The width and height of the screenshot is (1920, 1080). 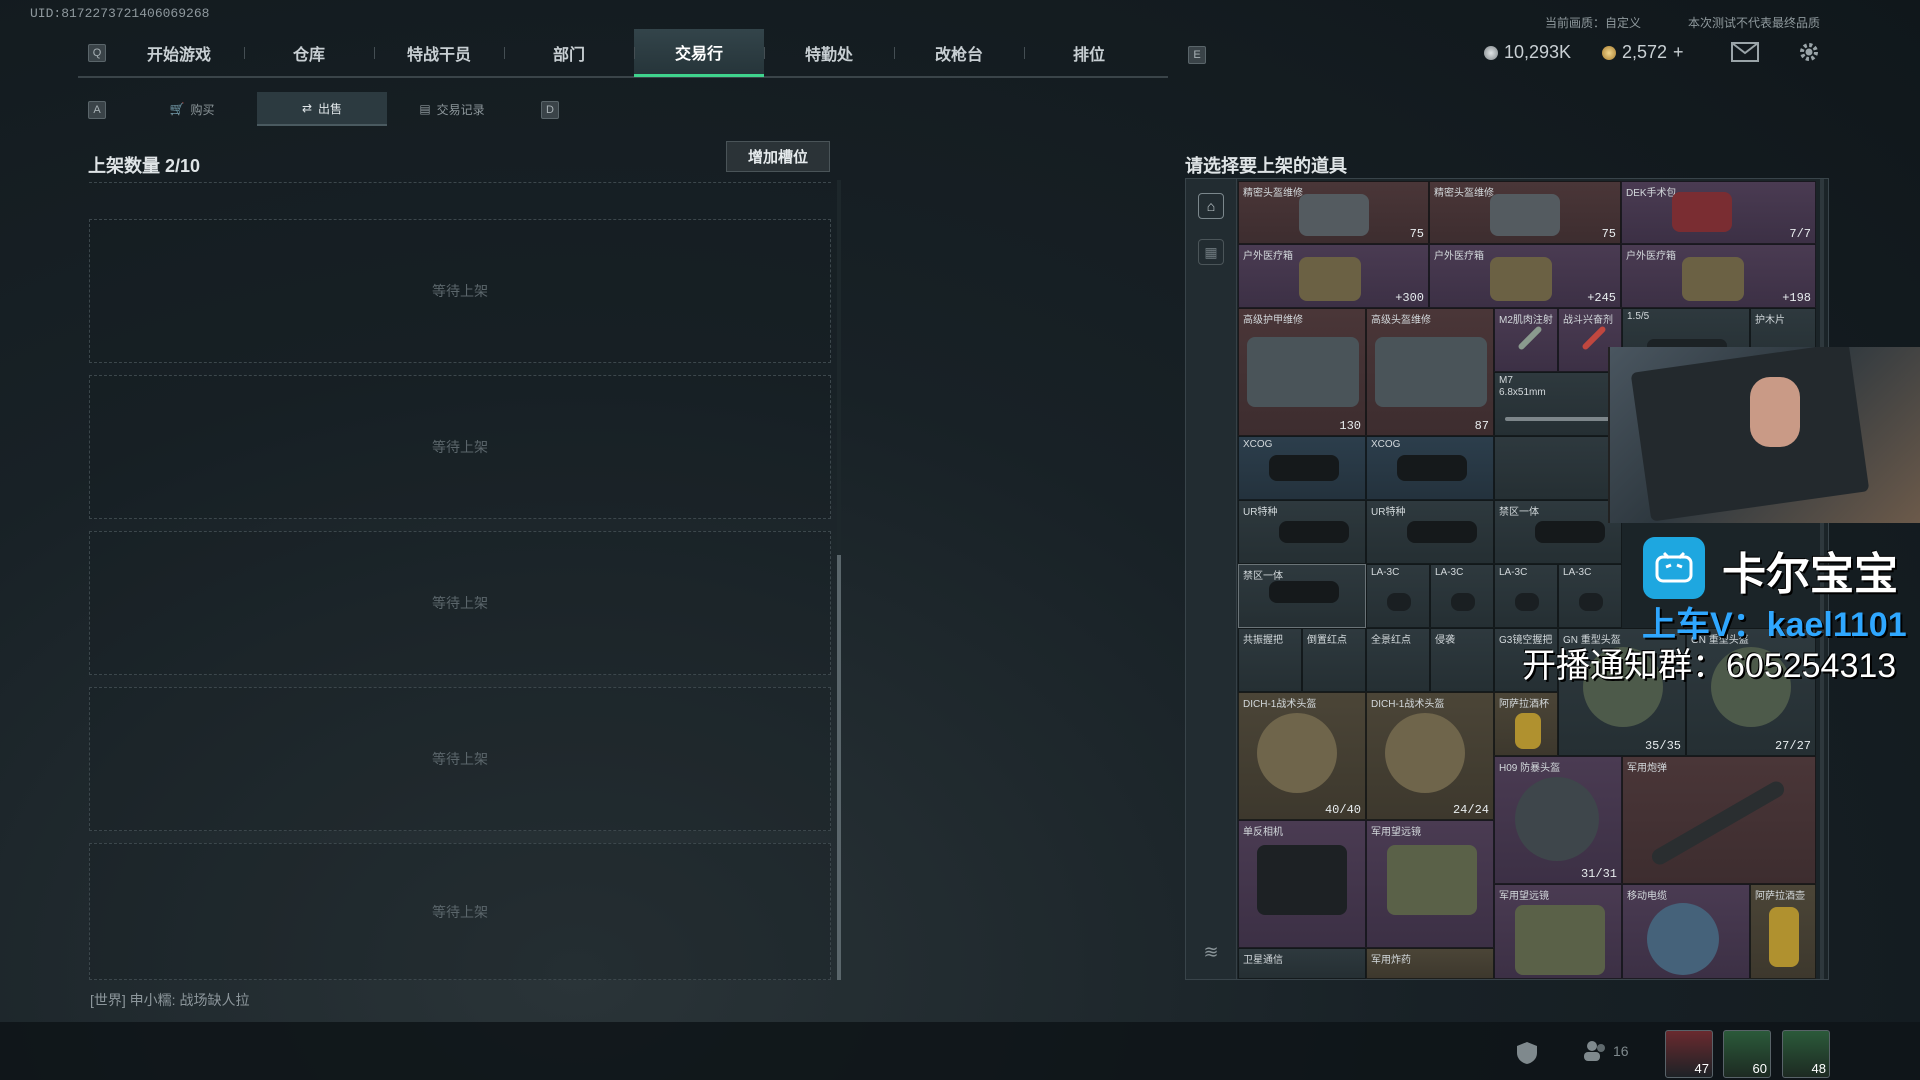 I want to click on inventory-item: DICH-1战术头盔 24/24, so click(x=1430, y=756).